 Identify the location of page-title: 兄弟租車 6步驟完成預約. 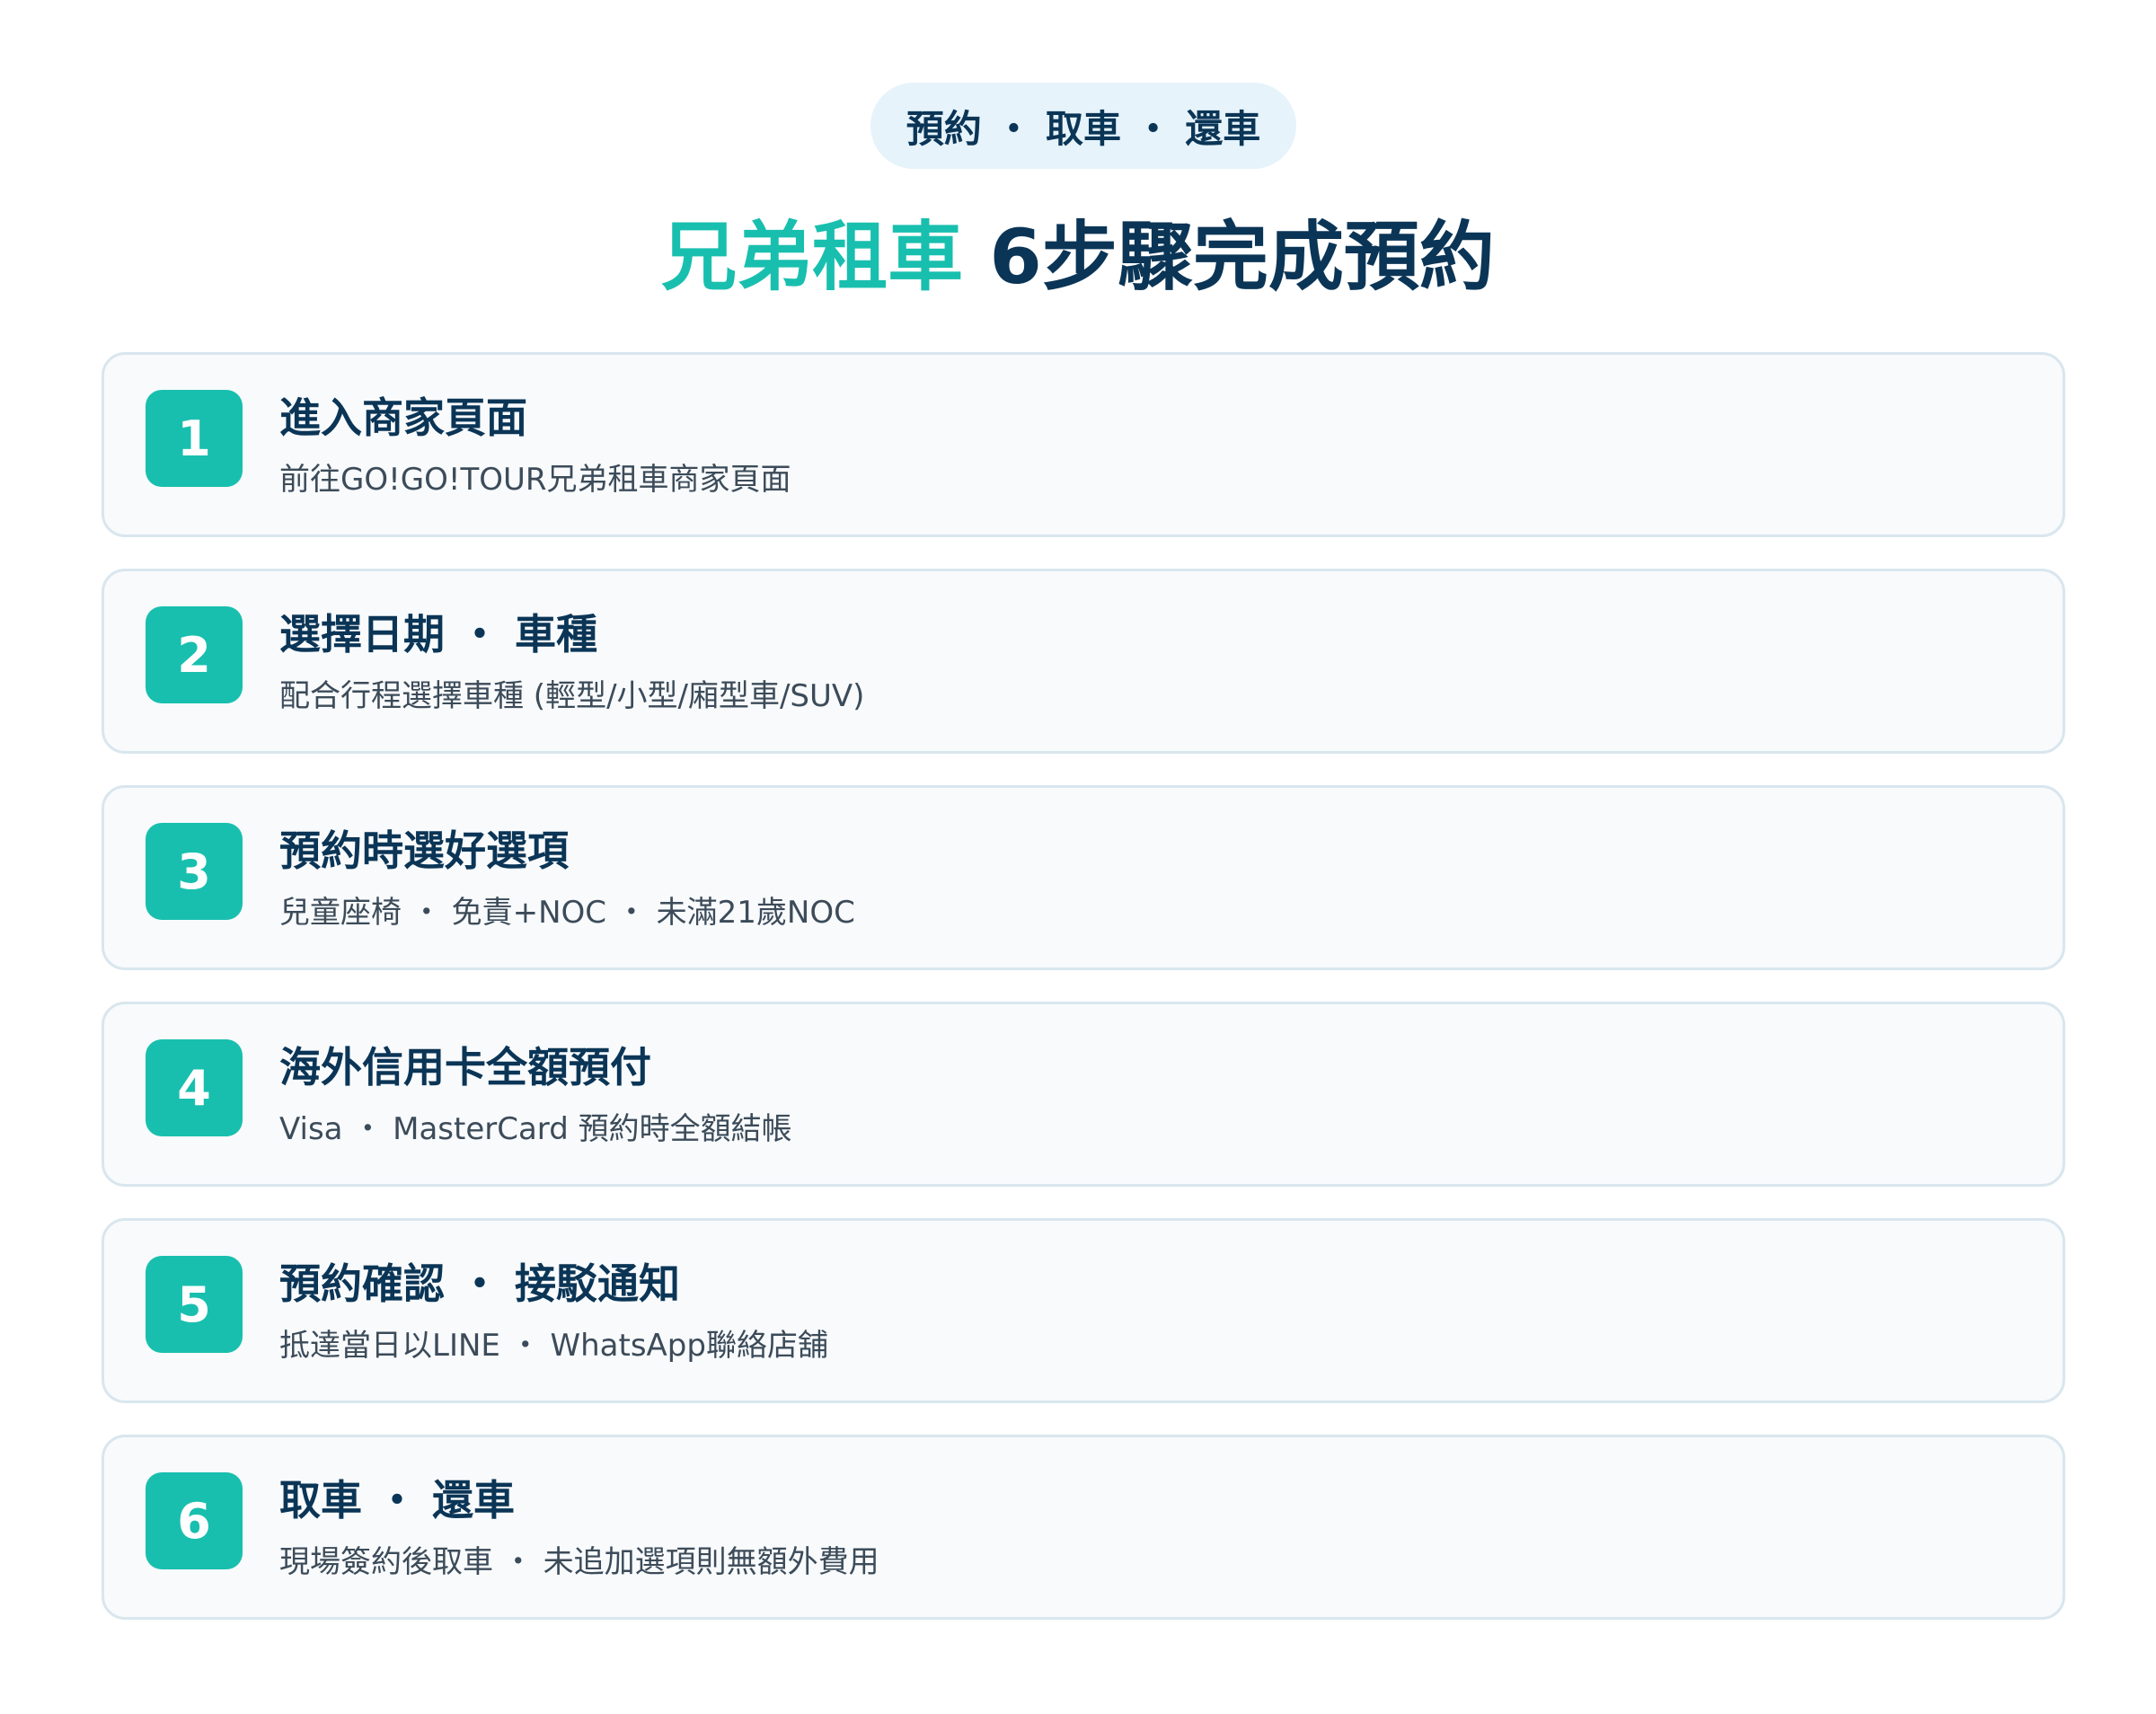
(1078, 257).